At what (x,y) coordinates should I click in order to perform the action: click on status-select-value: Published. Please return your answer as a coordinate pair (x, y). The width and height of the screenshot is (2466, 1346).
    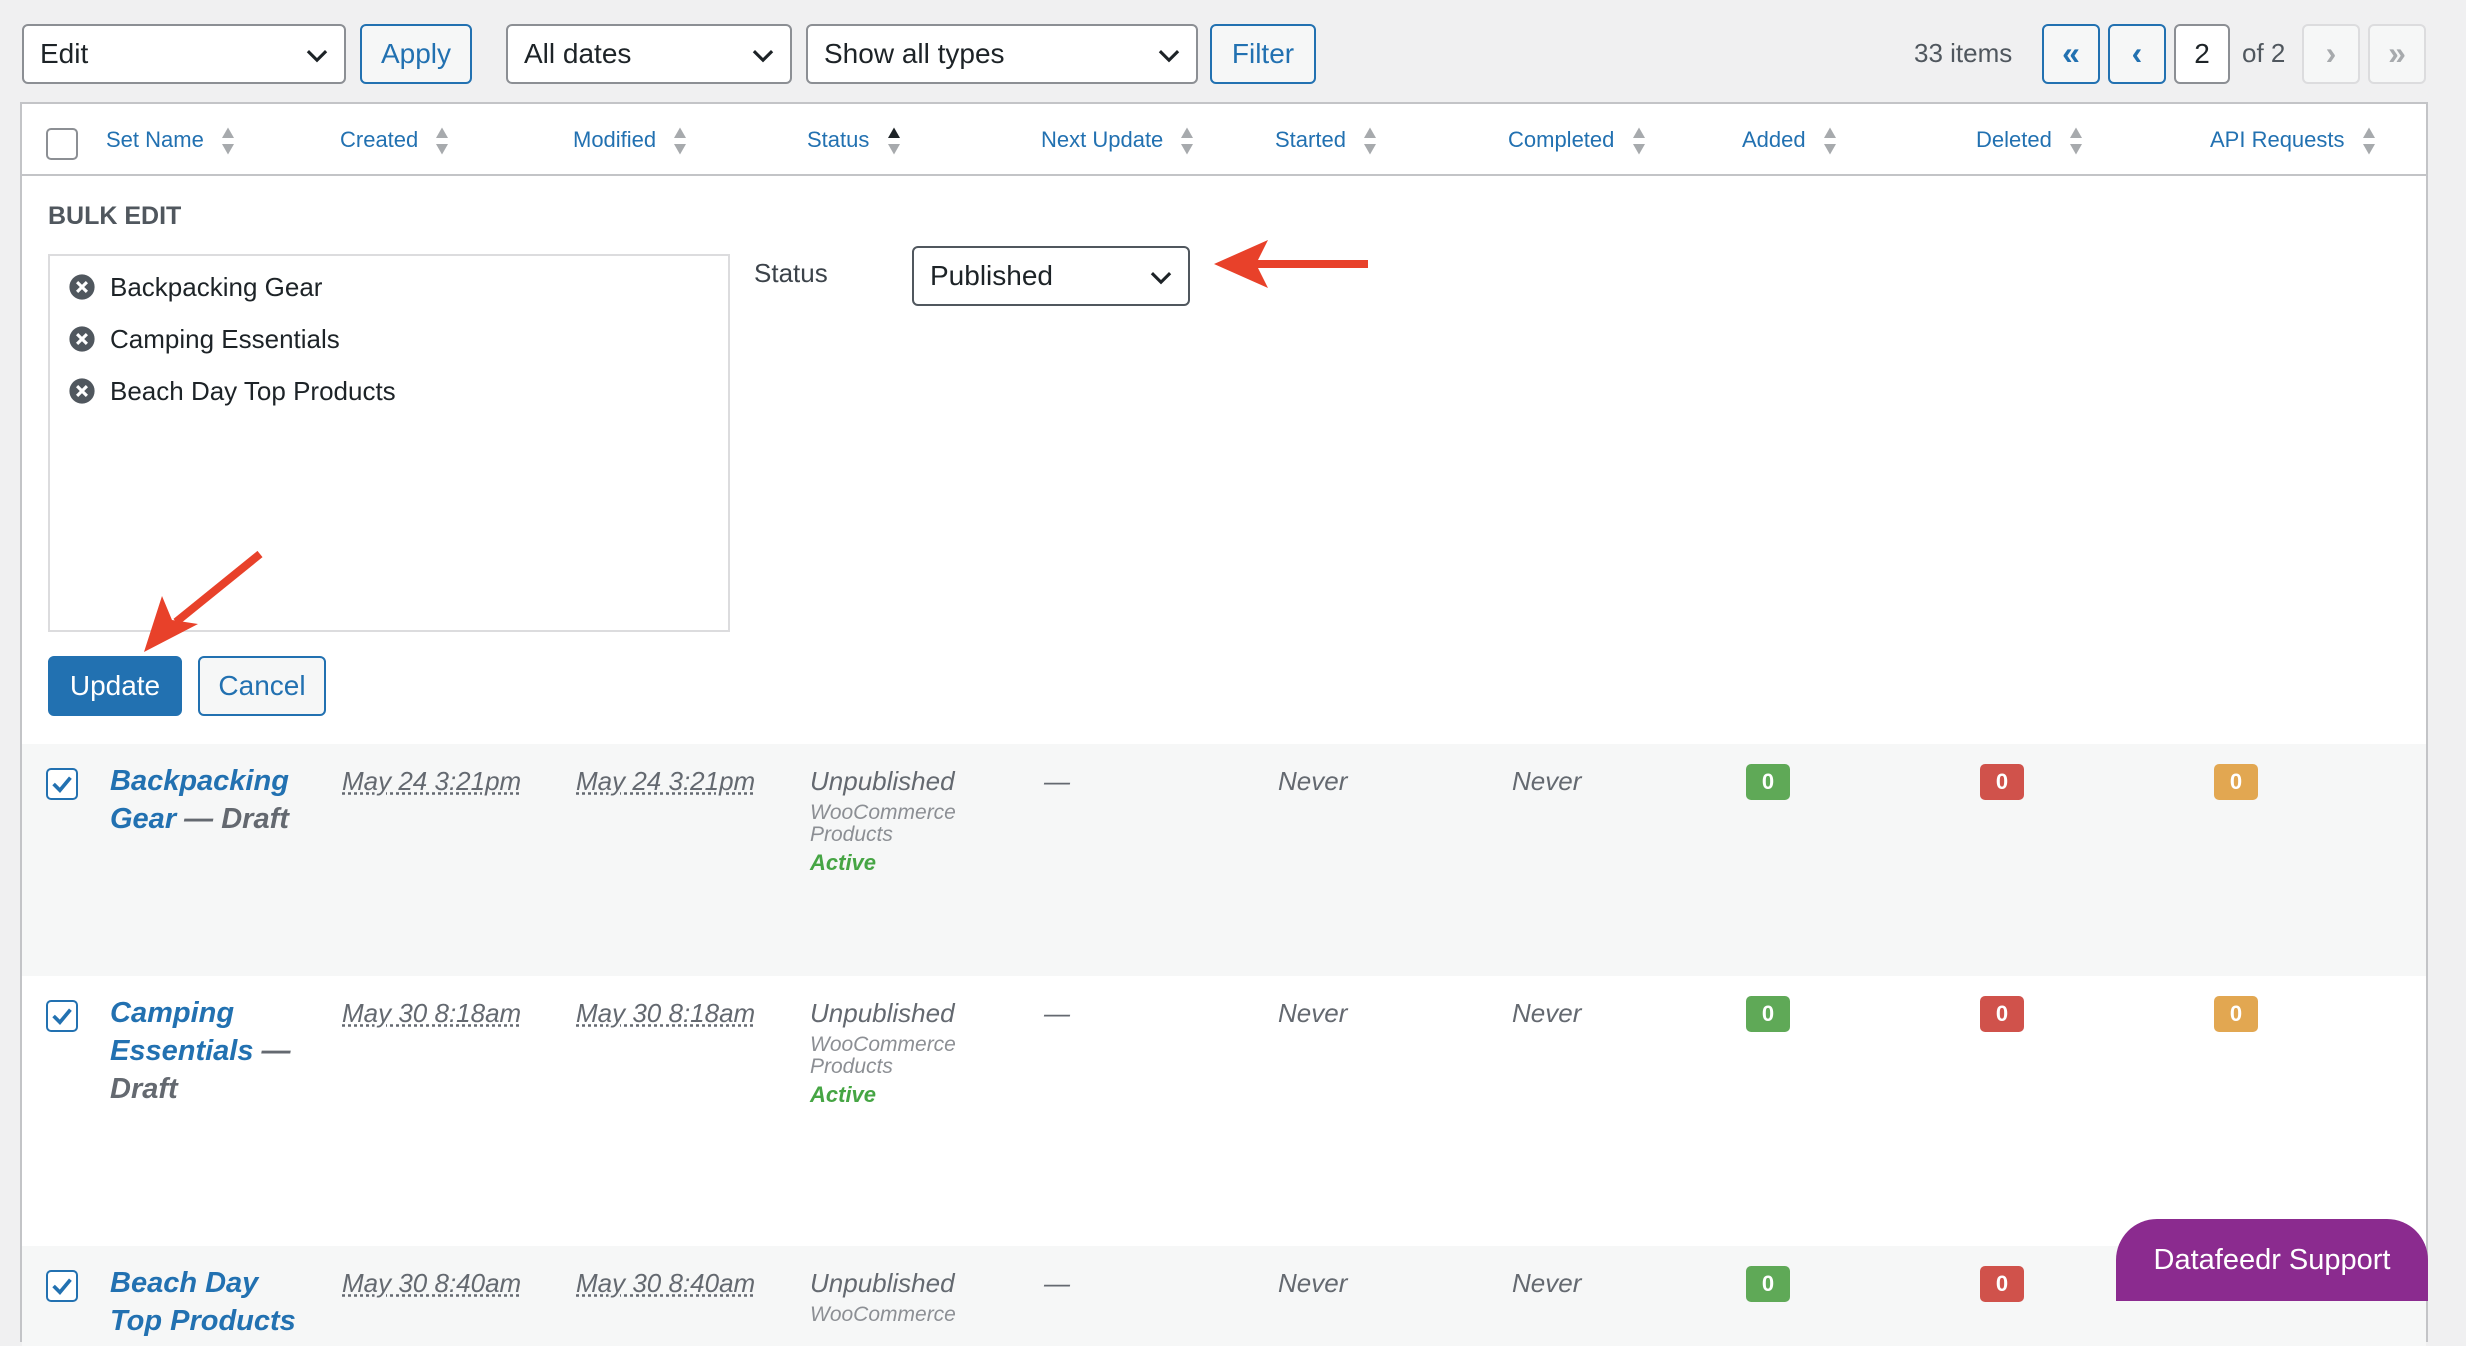
    Looking at the image, I should click on (991, 275).